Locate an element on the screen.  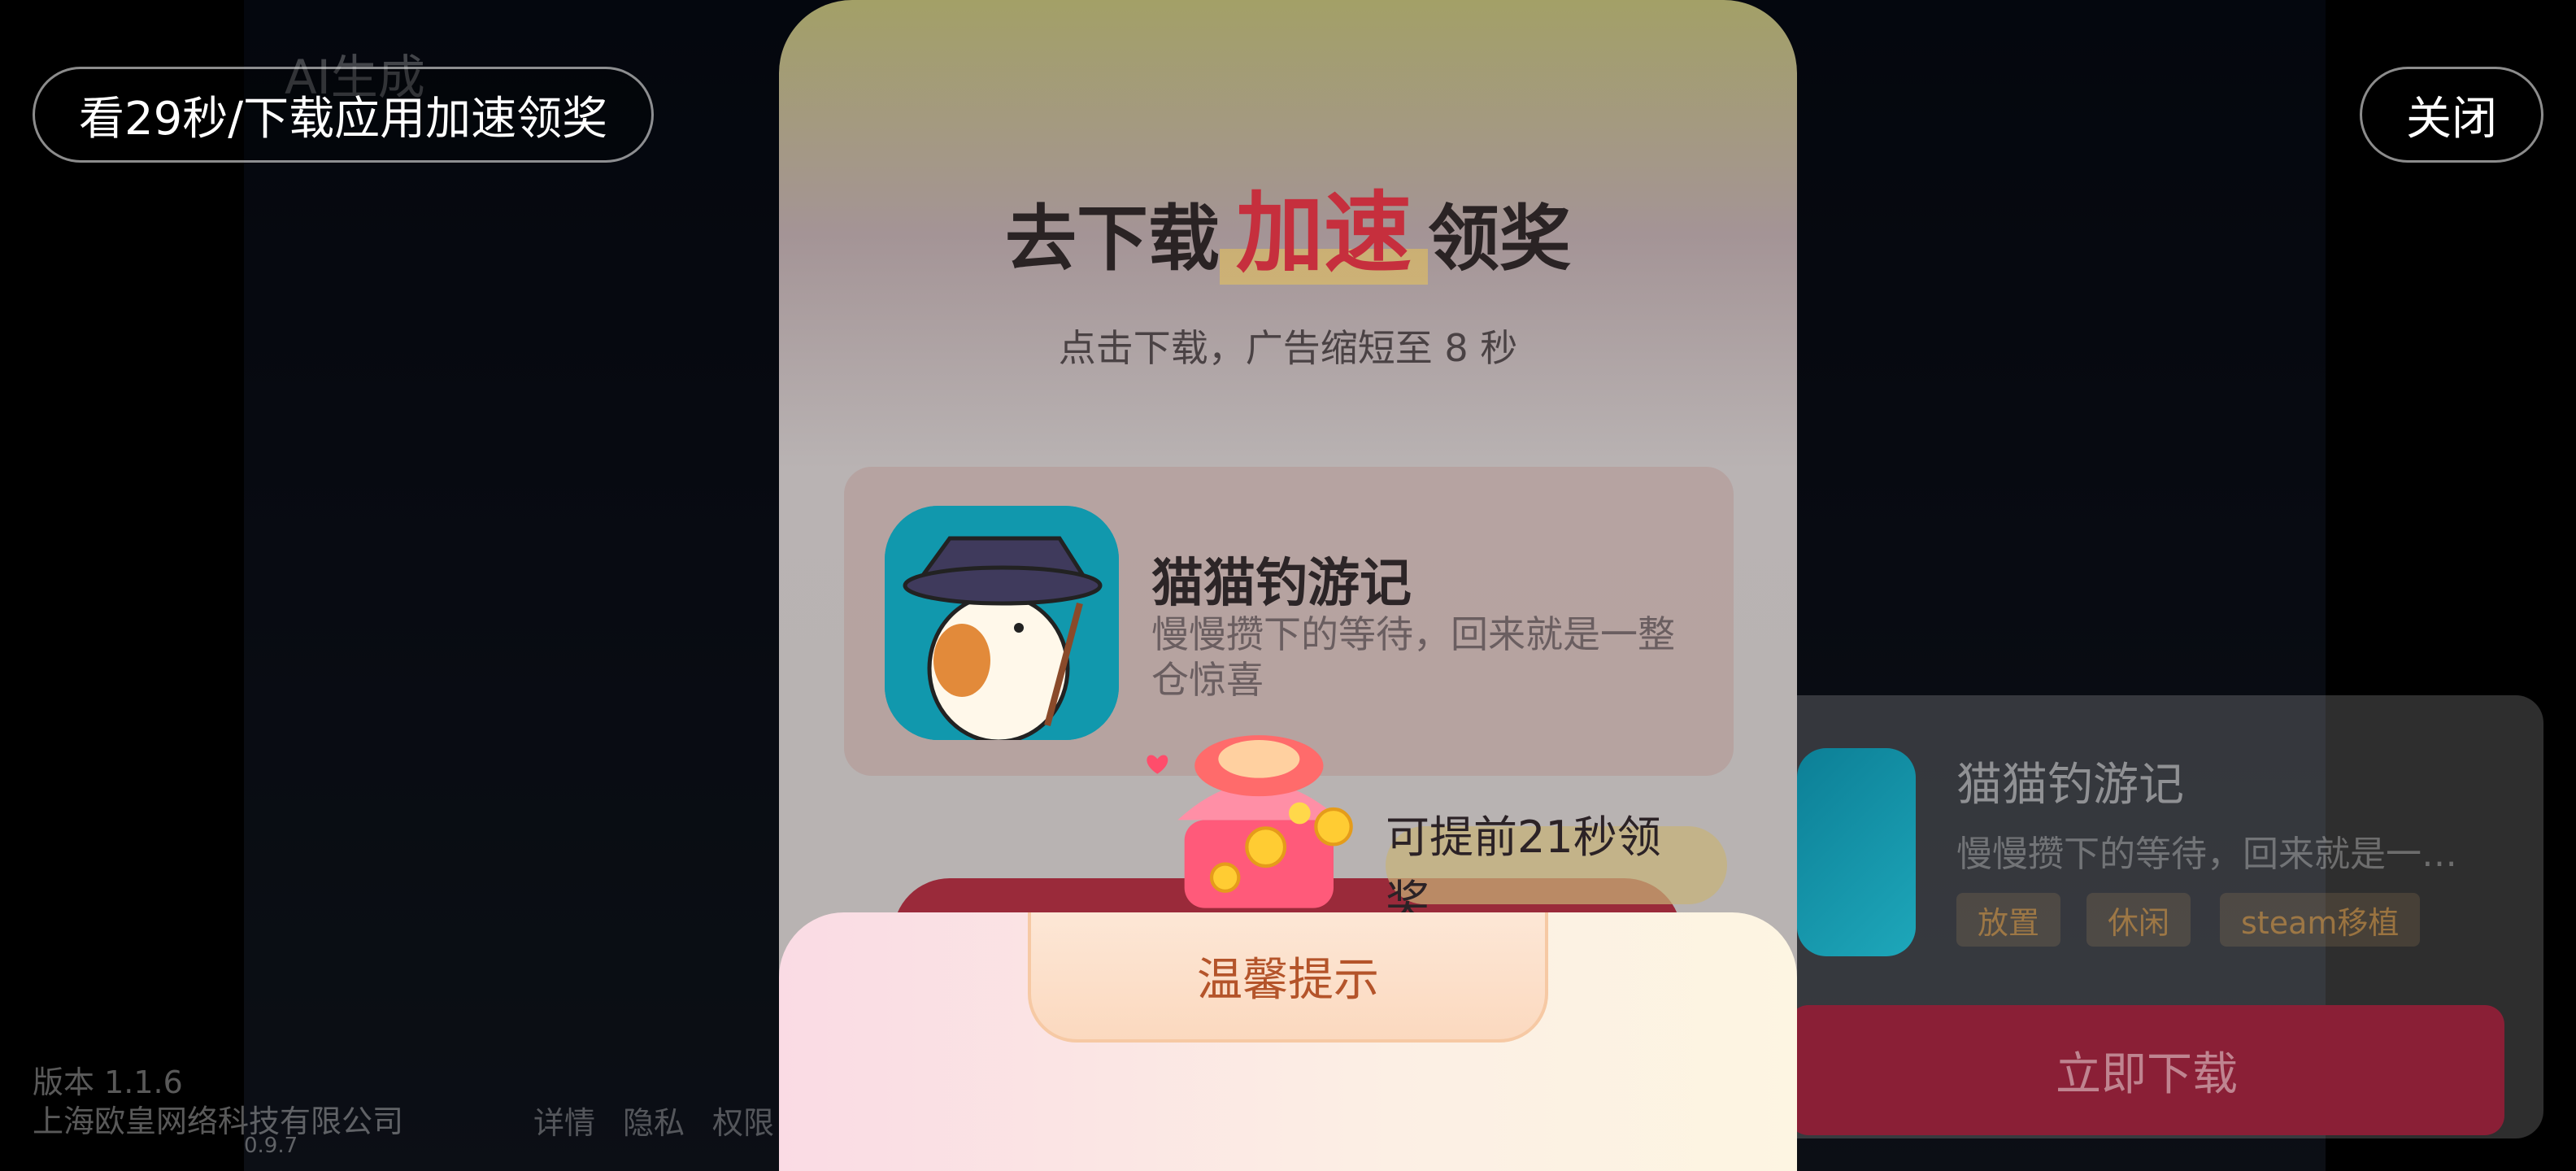
tag-casual: 休闲 is located at coordinates (2138, 920).